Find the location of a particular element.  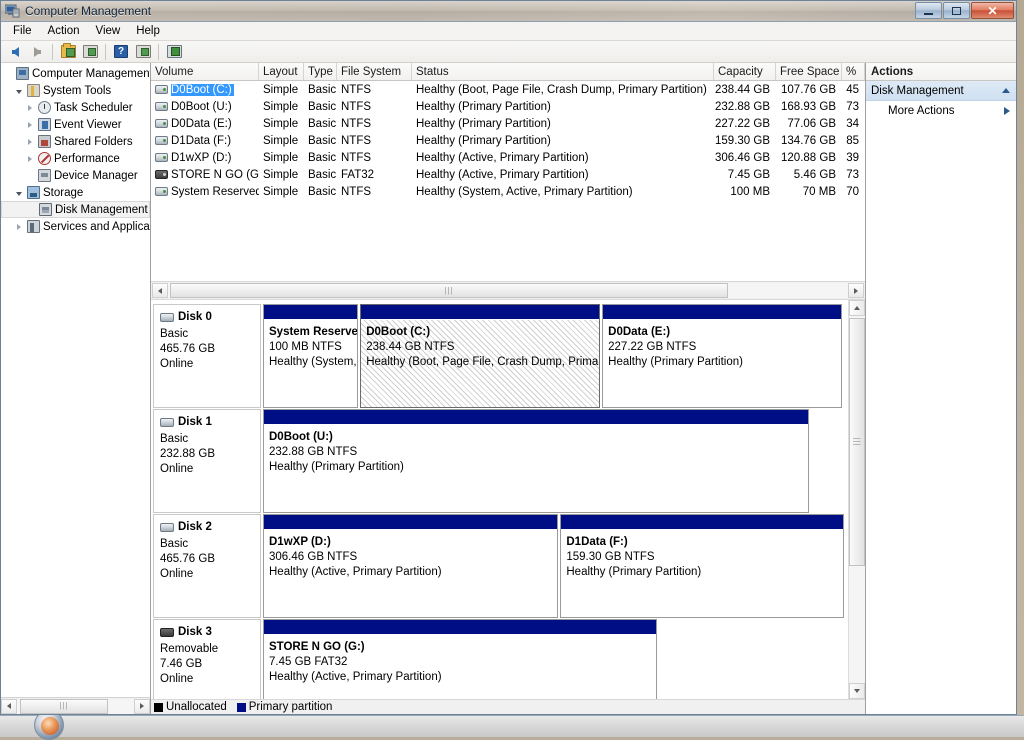

sidebar-item-computer-management: Computer Management is located at coordinates (75, 73).